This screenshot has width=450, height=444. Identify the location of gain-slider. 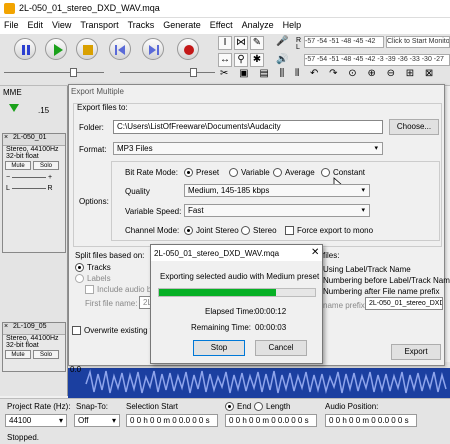
(29, 177).